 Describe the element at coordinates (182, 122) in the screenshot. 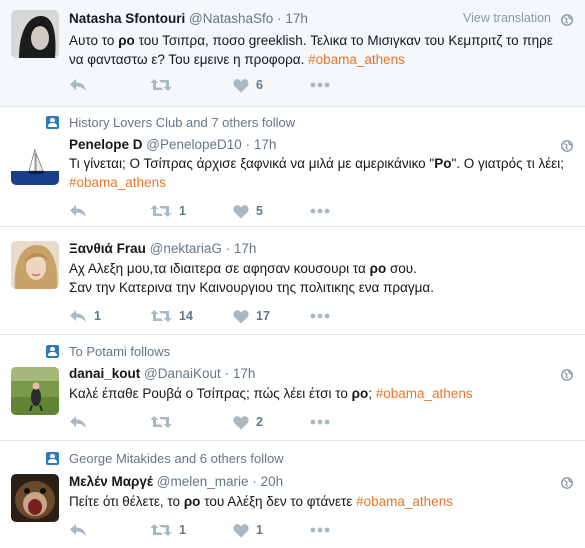

I see `social-context: History Lovers Club and 7 others follow` at that location.